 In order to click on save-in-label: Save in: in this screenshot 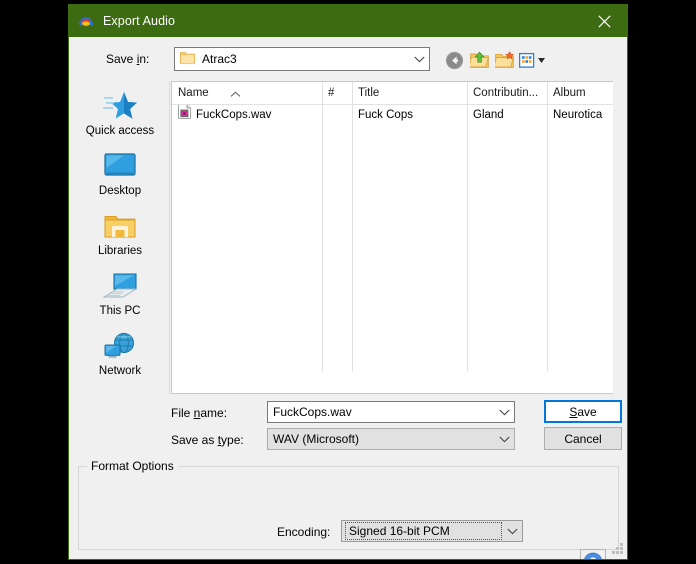, I will do `click(128, 59)`.